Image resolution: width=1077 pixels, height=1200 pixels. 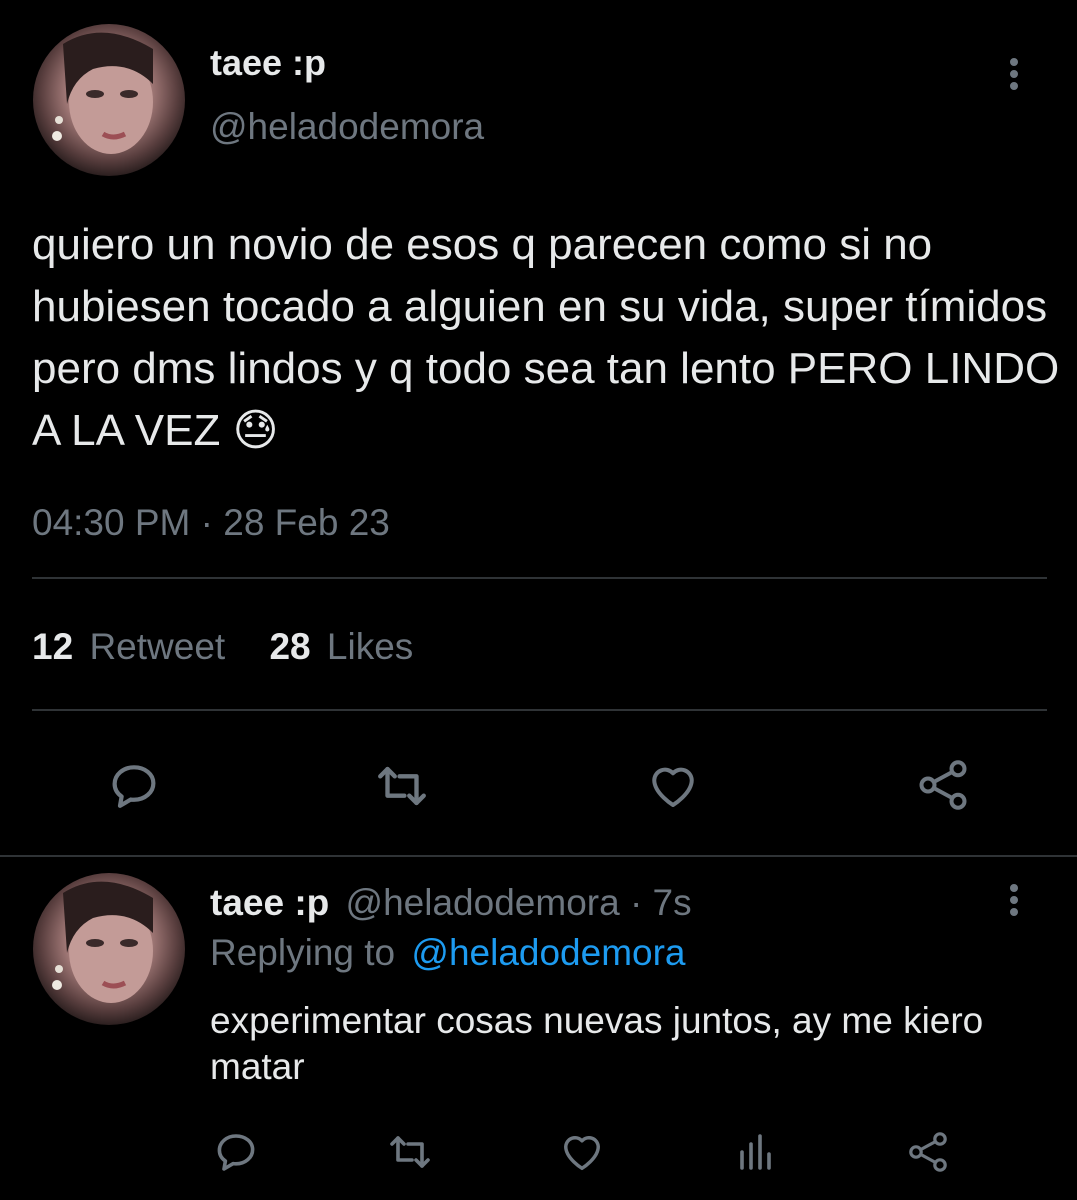 What do you see at coordinates (255, 430) in the screenshot?
I see `sweat-emoji: 😓` at bounding box center [255, 430].